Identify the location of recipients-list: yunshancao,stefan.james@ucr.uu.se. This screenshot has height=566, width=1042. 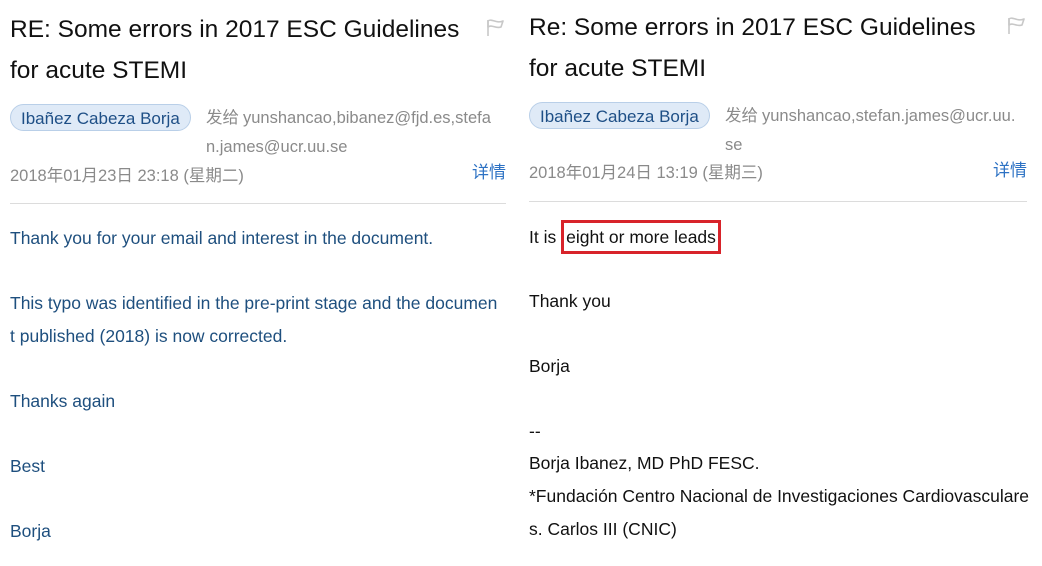
(870, 130).